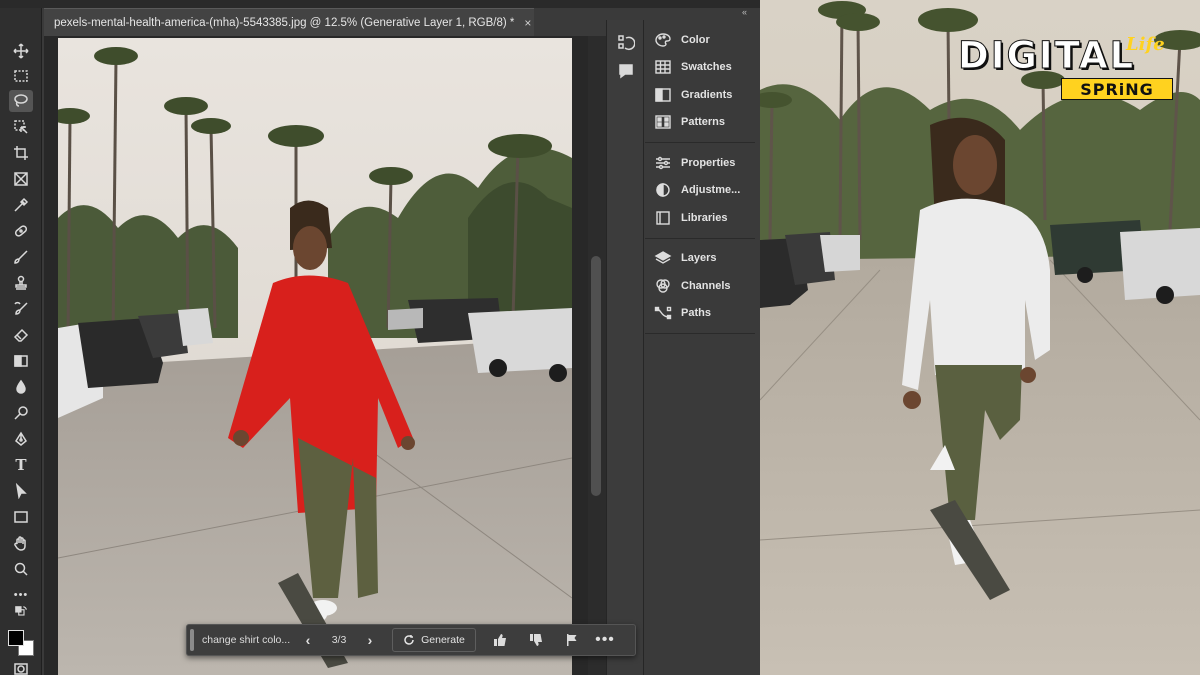  What do you see at coordinates (16, 638) in the screenshot?
I see `foreground-color-swatch` at bounding box center [16, 638].